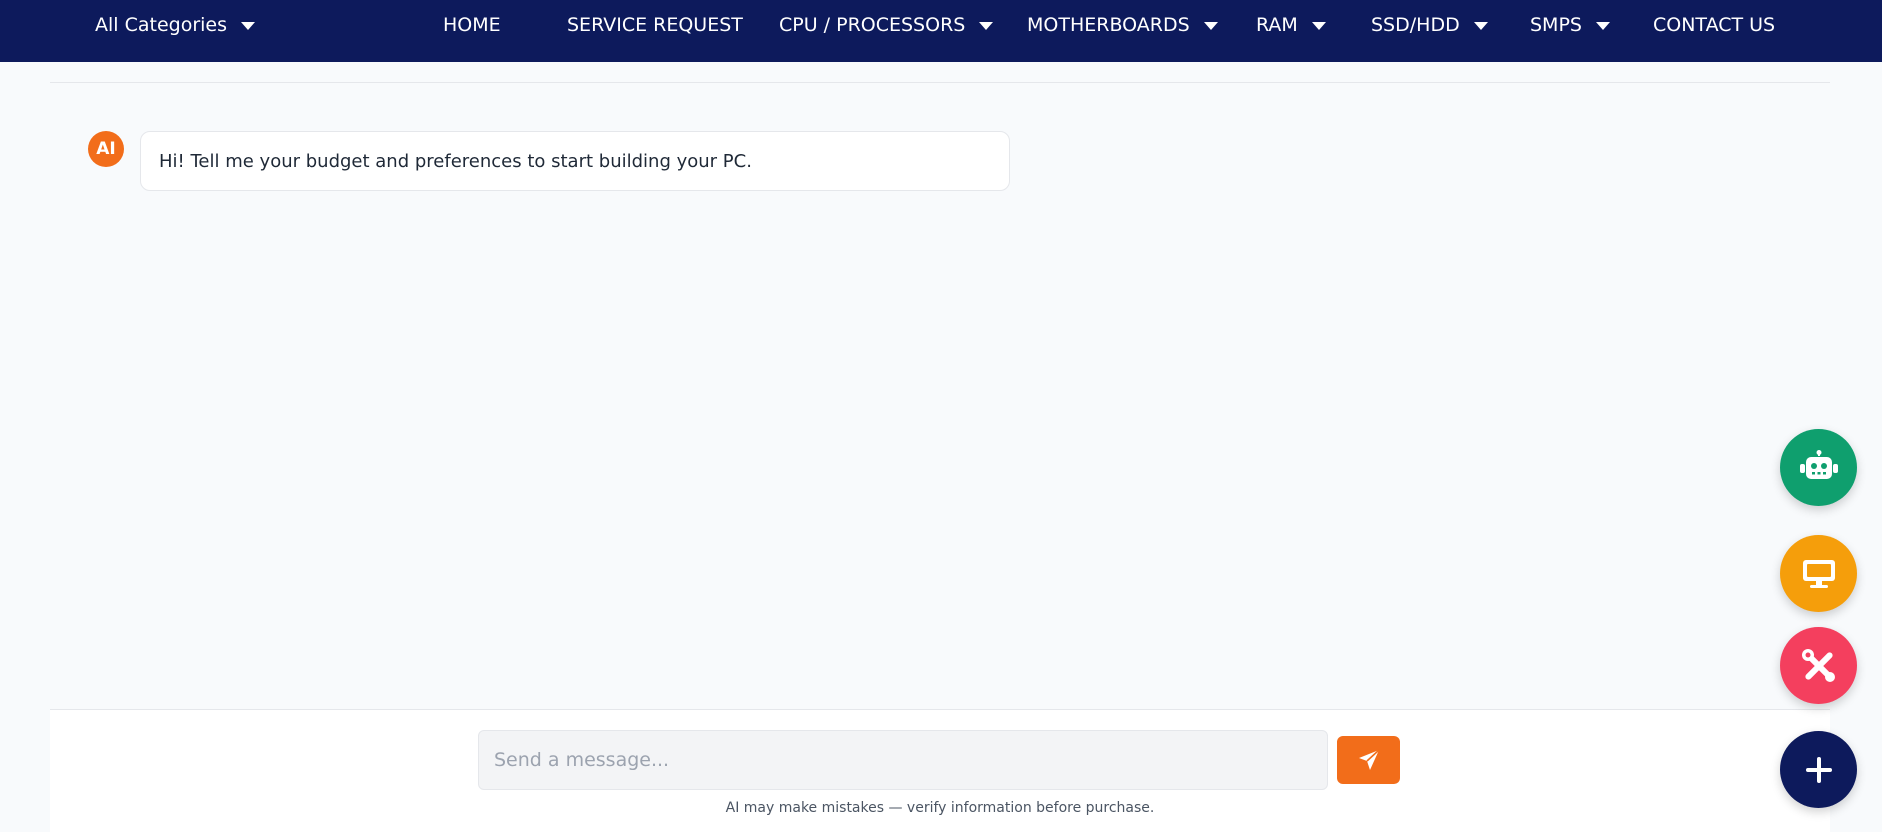  I want to click on nav-cpu-processors-label: CPU / PROCESSORS, so click(872, 25).